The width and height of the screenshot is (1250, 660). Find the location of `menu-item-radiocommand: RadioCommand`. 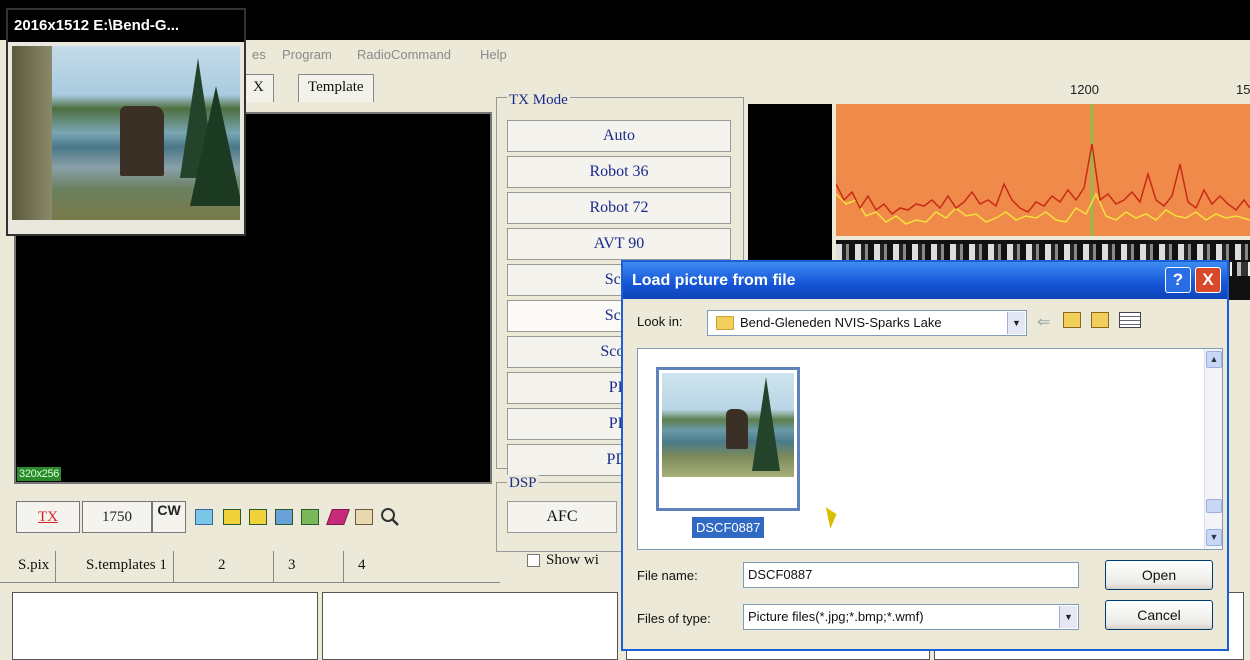

menu-item-radiocommand: RadioCommand is located at coordinates (404, 54).